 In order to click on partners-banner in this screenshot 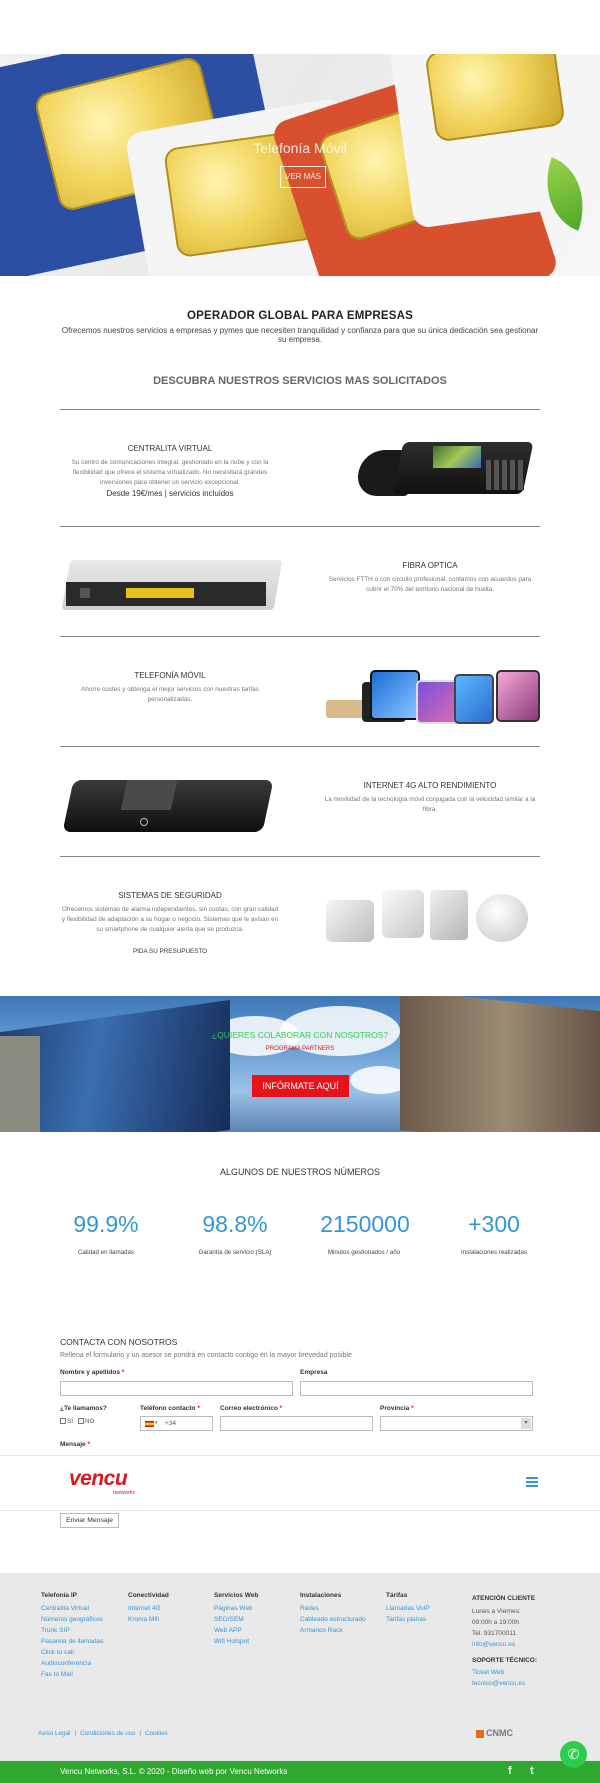, I will do `click(300, 1064)`.